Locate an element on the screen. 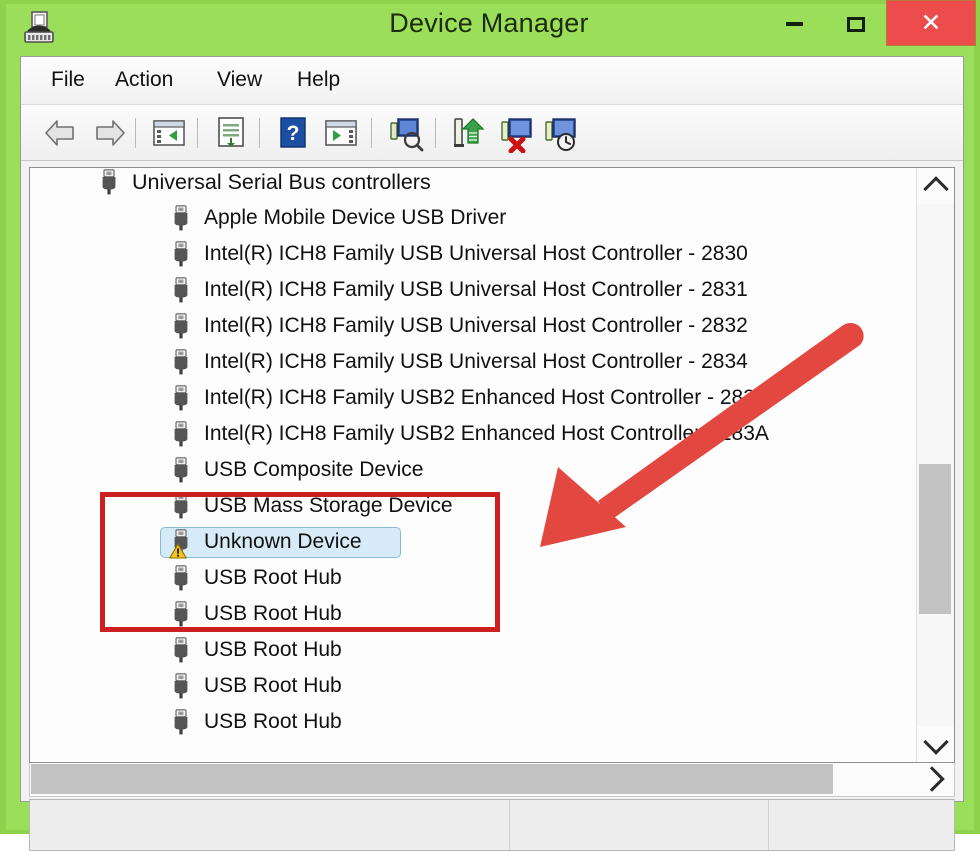 The height and width of the screenshot is (851, 980). close-icon: ✕ is located at coordinates (931, 22).